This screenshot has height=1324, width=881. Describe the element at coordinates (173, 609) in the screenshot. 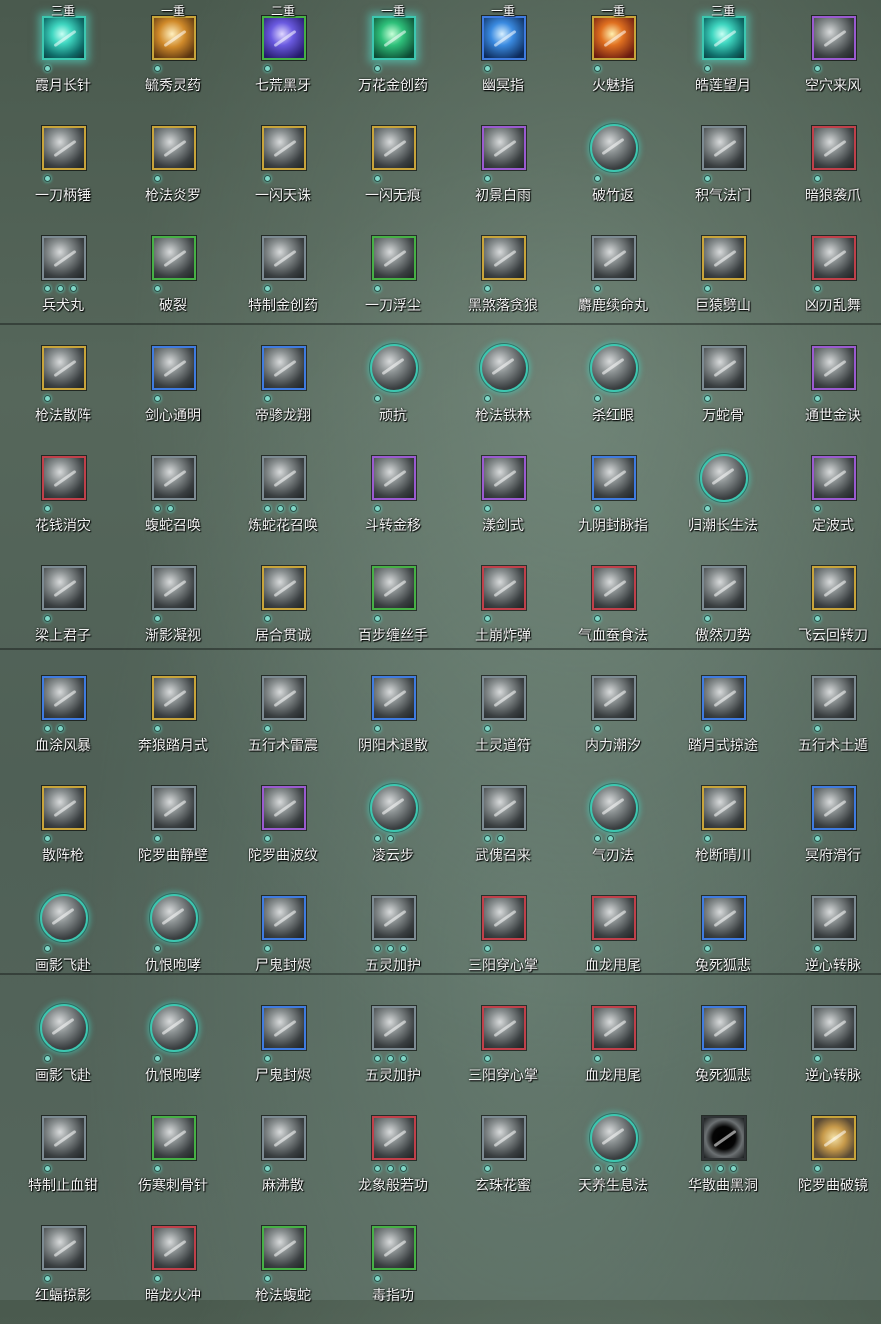

I see `skill-slot: 渐影凝视` at that location.